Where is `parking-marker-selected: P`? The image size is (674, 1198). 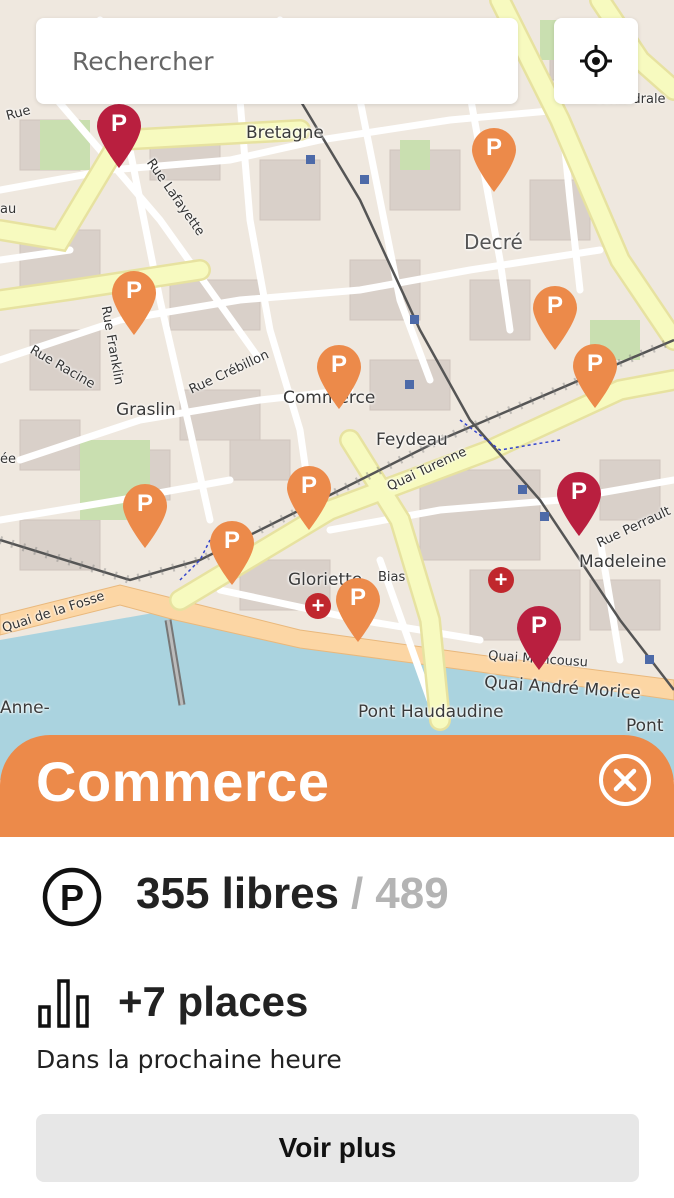 parking-marker-selected: P is located at coordinates (339, 377).